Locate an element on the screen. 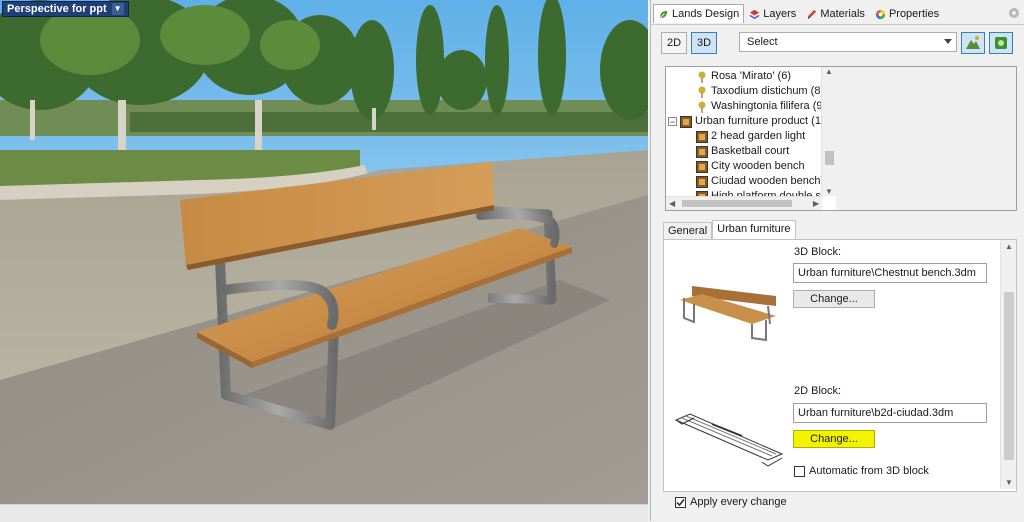  select-value: Select is located at coordinates (762, 42).